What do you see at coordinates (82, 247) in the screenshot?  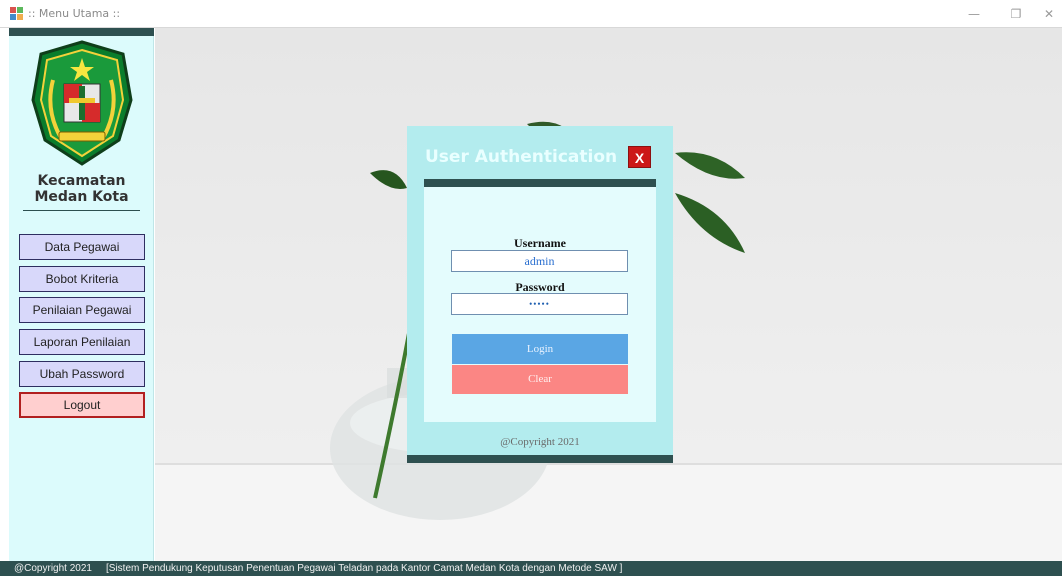 I see `data-pegawai-button: Data Pegawai` at bounding box center [82, 247].